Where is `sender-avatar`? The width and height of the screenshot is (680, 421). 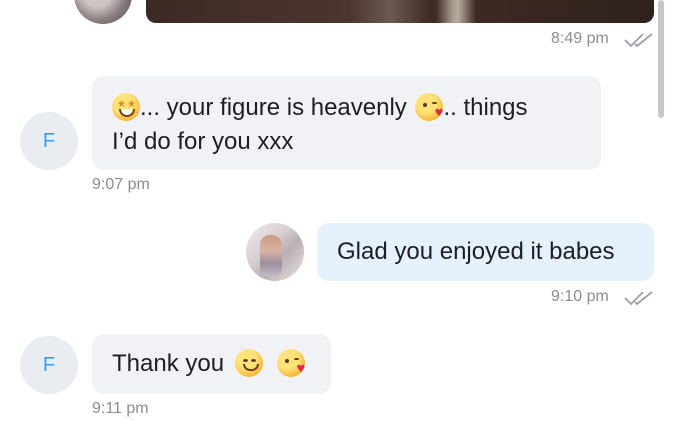 sender-avatar is located at coordinates (103, 12).